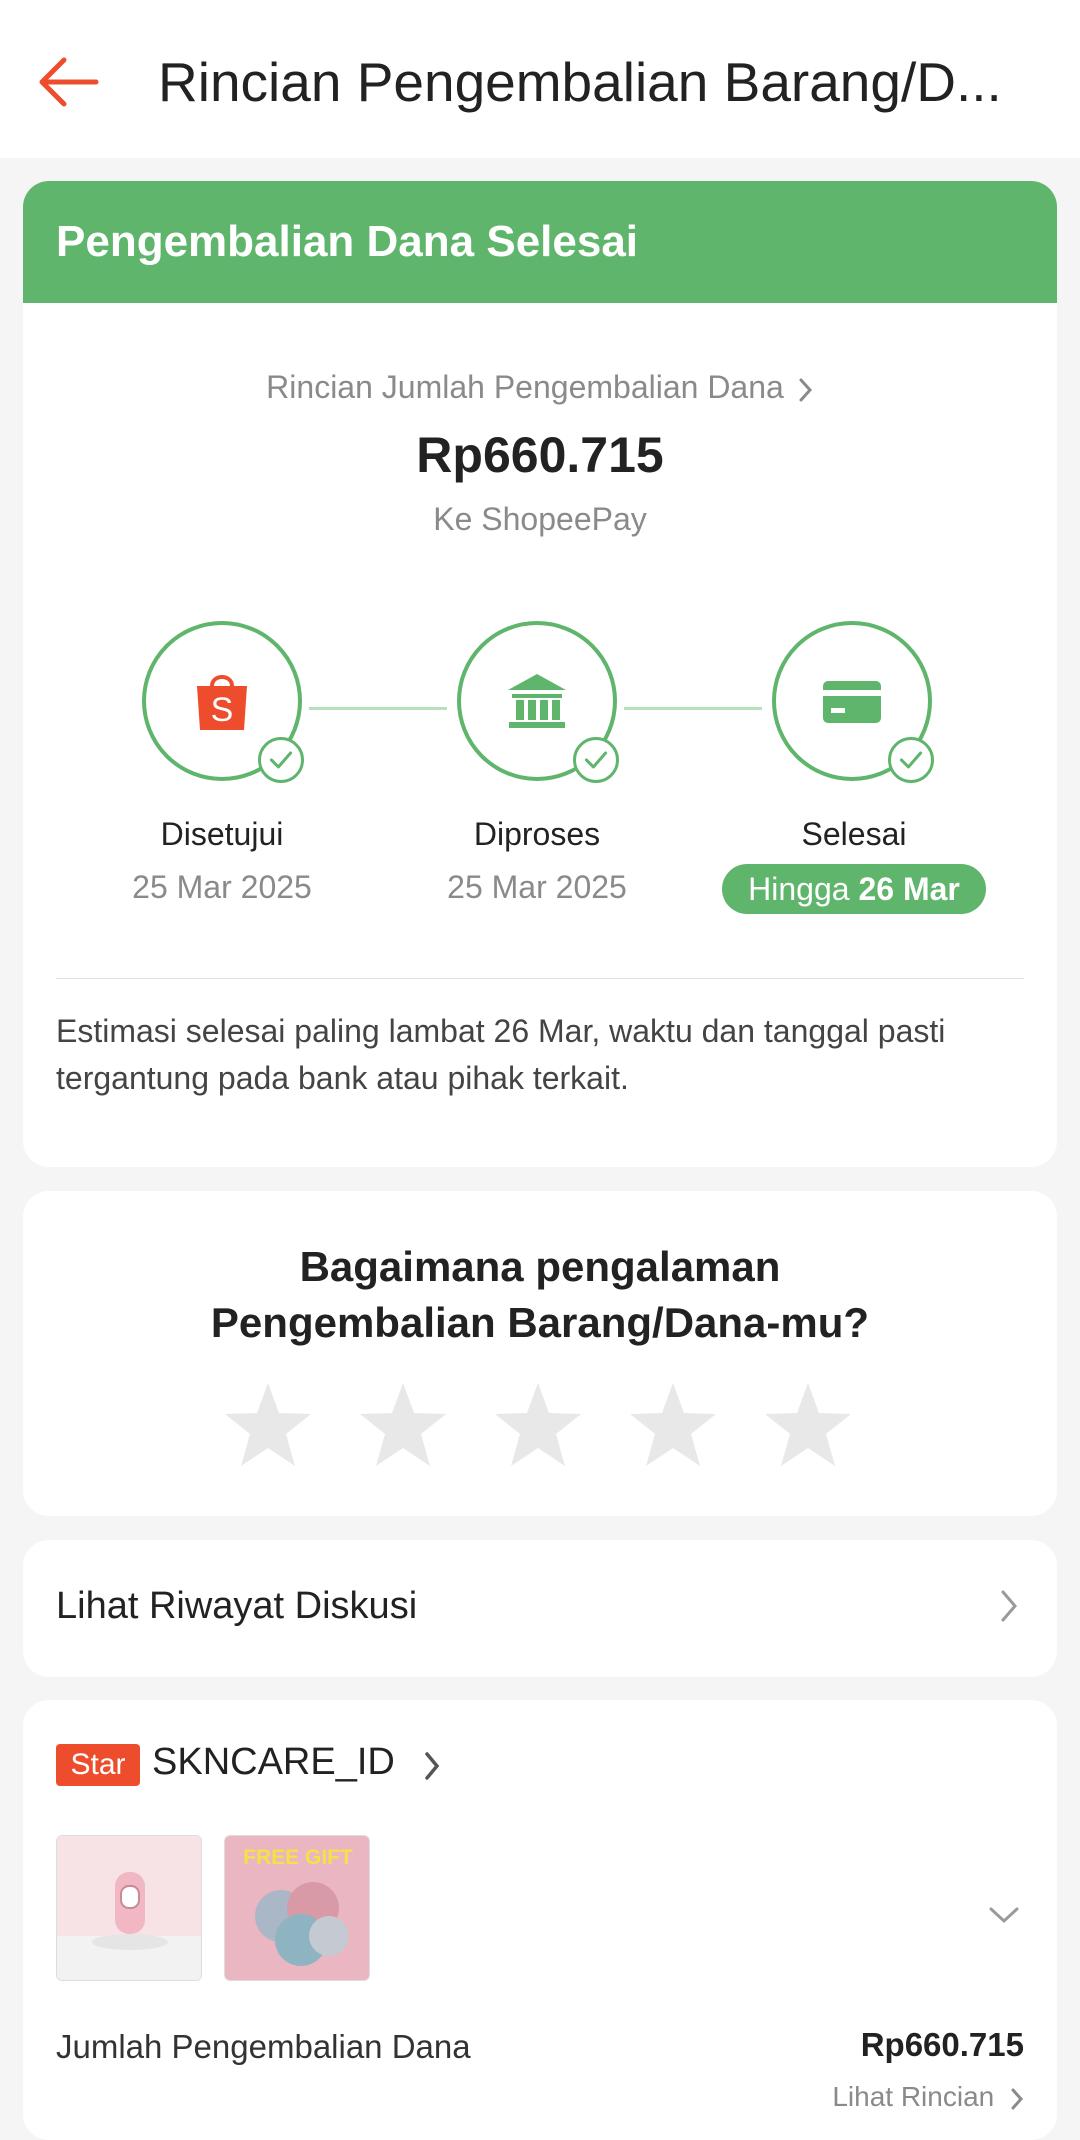  Describe the element at coordinates (854, 834) in the screenshot. I see `step-completed-label: Selesai` at that location.